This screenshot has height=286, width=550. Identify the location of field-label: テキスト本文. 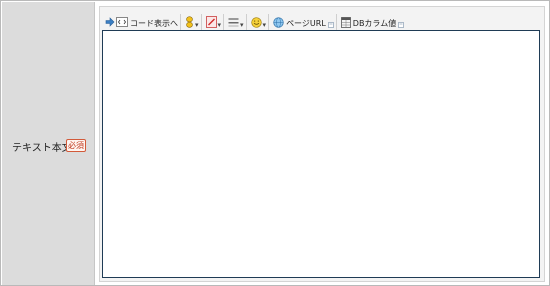
(42, 148).